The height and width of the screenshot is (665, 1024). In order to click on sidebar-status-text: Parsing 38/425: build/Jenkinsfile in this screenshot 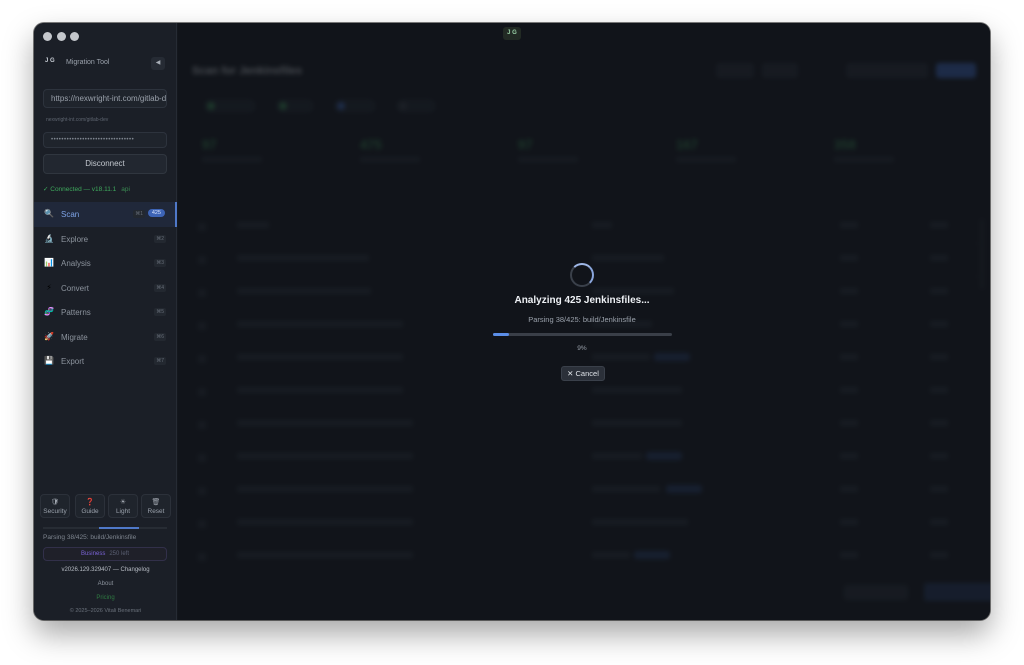, I will do `click(90, 537)`.